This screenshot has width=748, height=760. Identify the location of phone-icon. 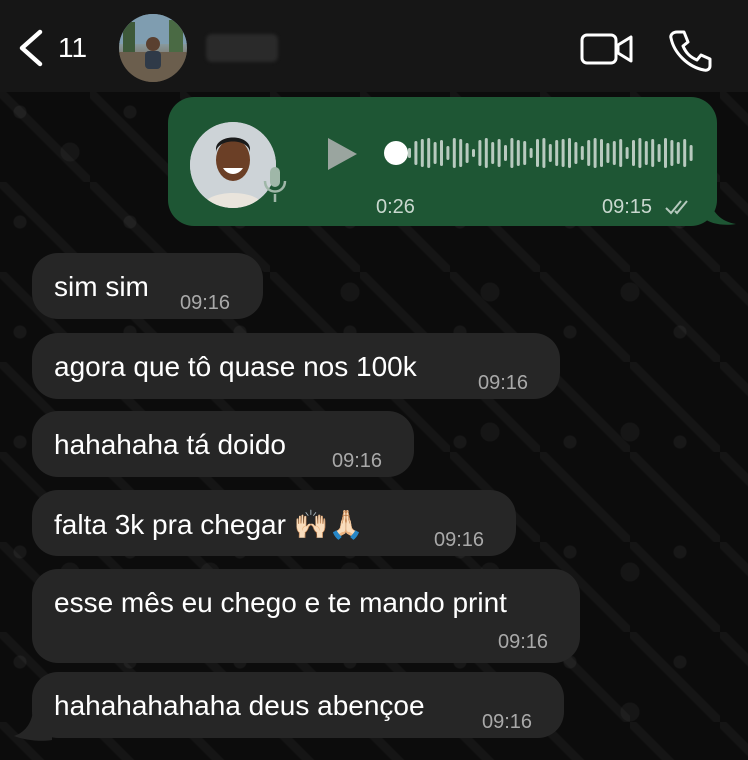
(690, 50).